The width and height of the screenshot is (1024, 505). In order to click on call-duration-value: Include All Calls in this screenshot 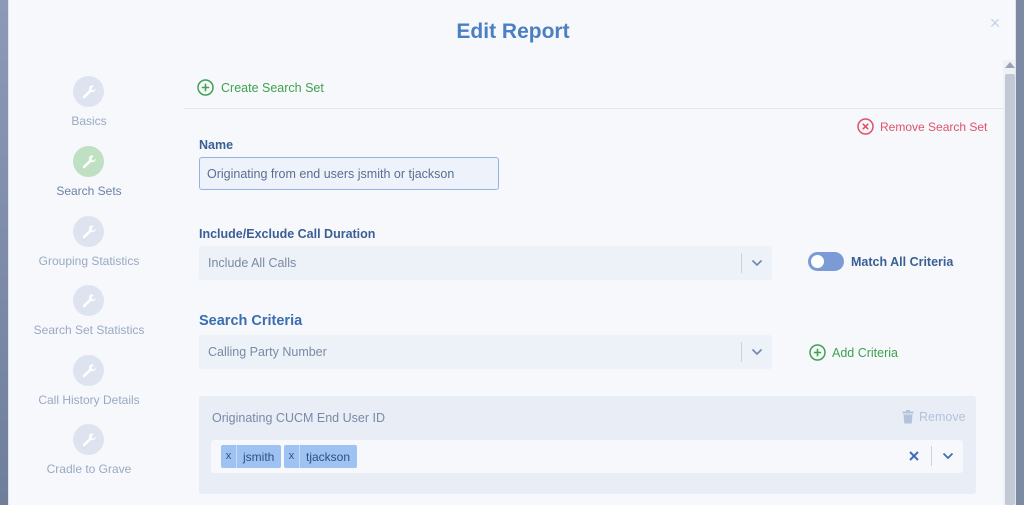, I will do `click(252, 263)`.